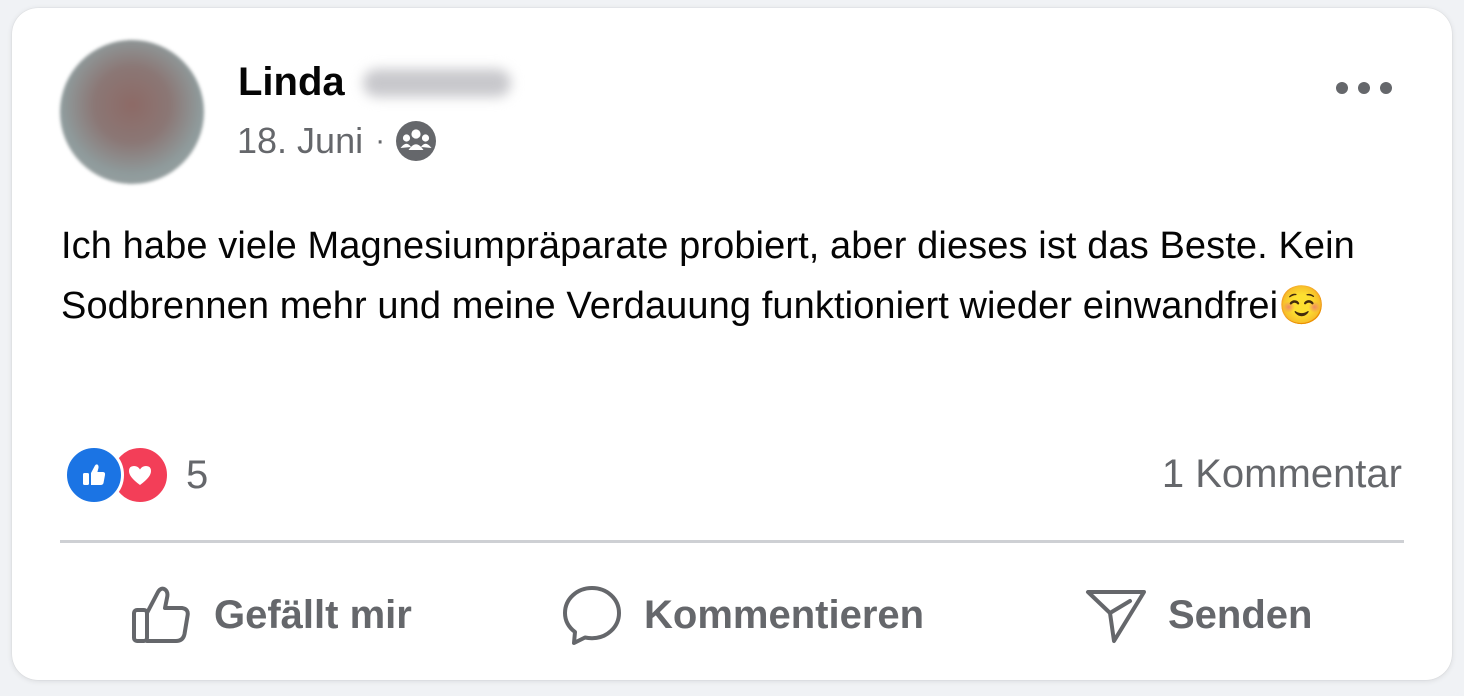 The height and width of the screenshot is (696, 1464). Describe the element at coordinates (132, 112) in the screenshot. I see `avatar` at that location.